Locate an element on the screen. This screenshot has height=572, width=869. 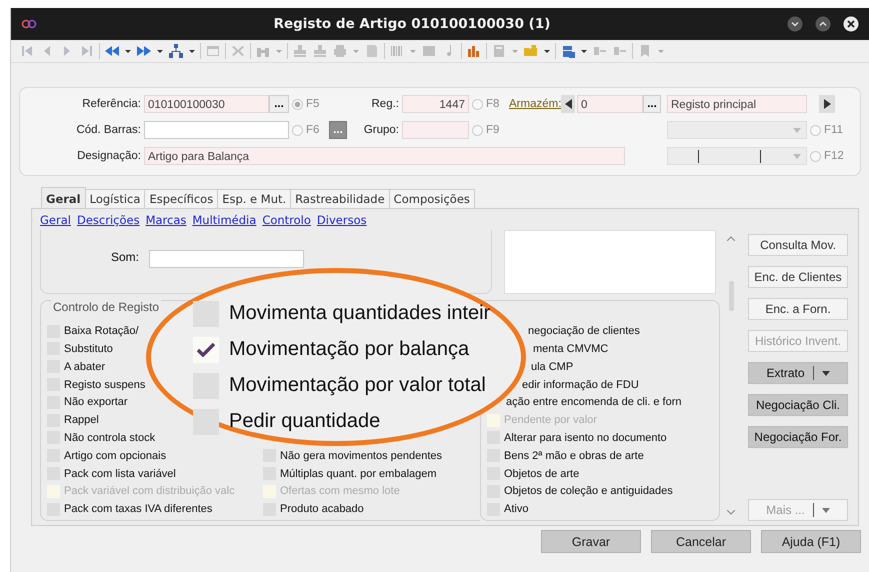
tab: Rastreabilidade is located at coordinates (340, 198).